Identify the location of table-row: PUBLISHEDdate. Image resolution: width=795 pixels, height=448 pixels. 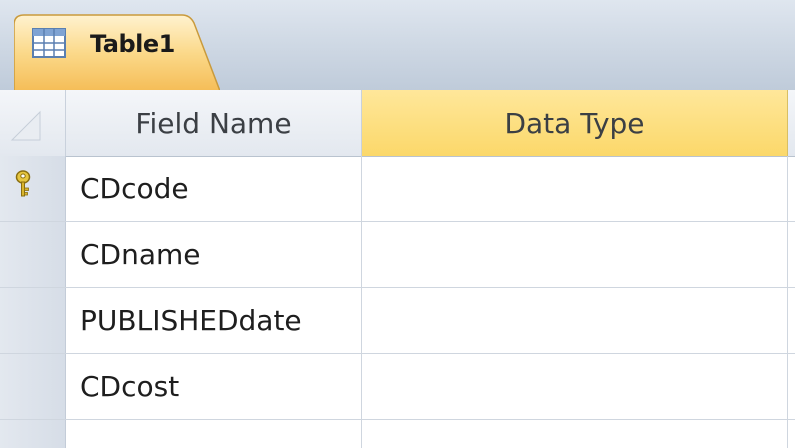
(397, 321).